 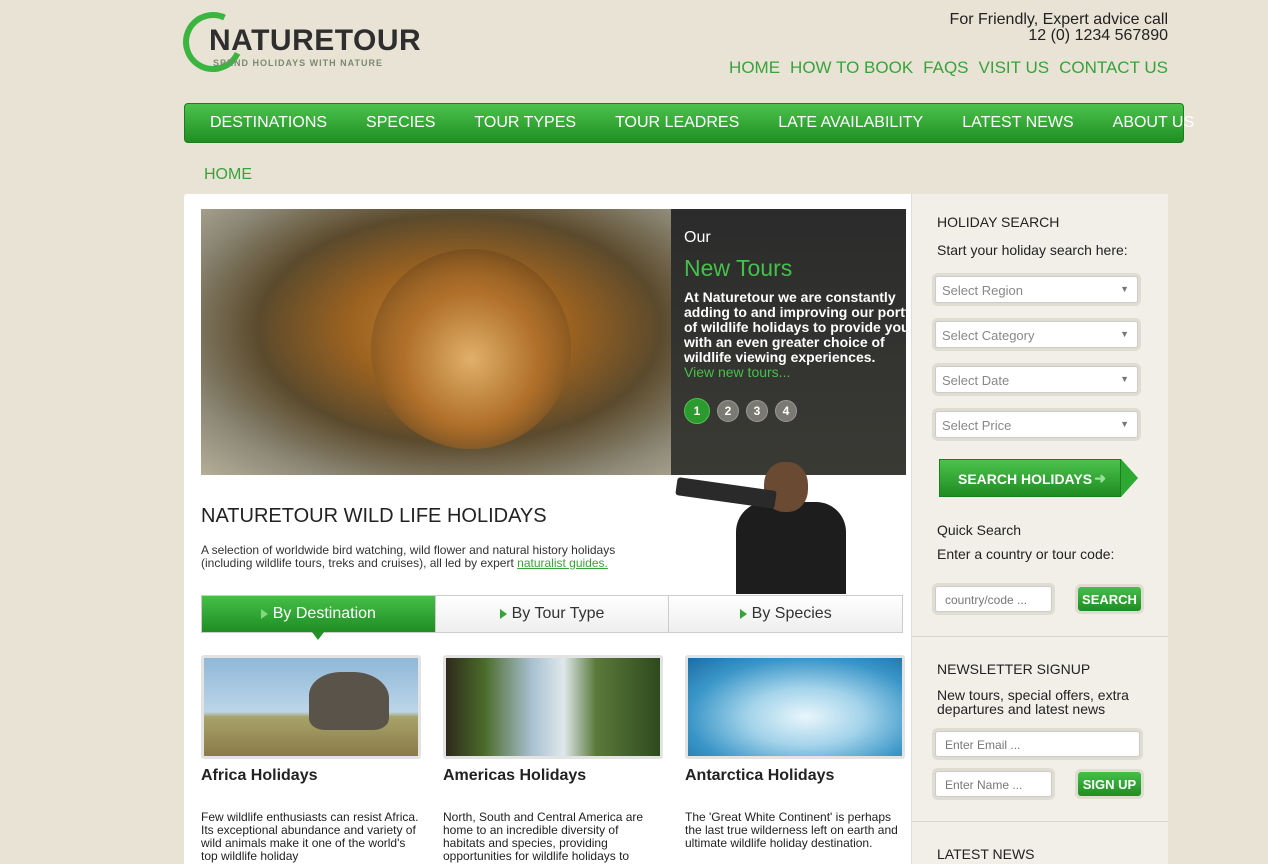 I want to click on nav-tour-leaders: TOUR LEADRES, so click(x=677, y=123).